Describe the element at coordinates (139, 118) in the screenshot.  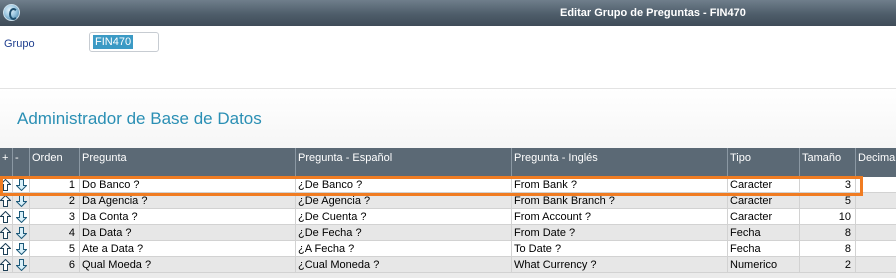
I see `section-title: Administrador de Base de Datos` at that location.